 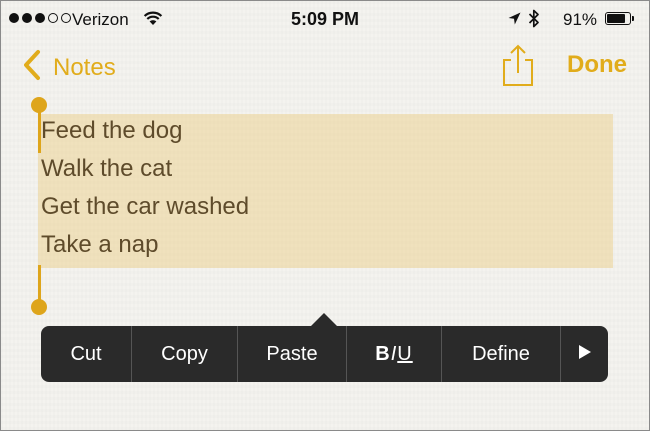 What do you see at coordinates (86, 354) in the screenshot?
I see `cut-menu-item: Cut` at bounding box center [86, 354].